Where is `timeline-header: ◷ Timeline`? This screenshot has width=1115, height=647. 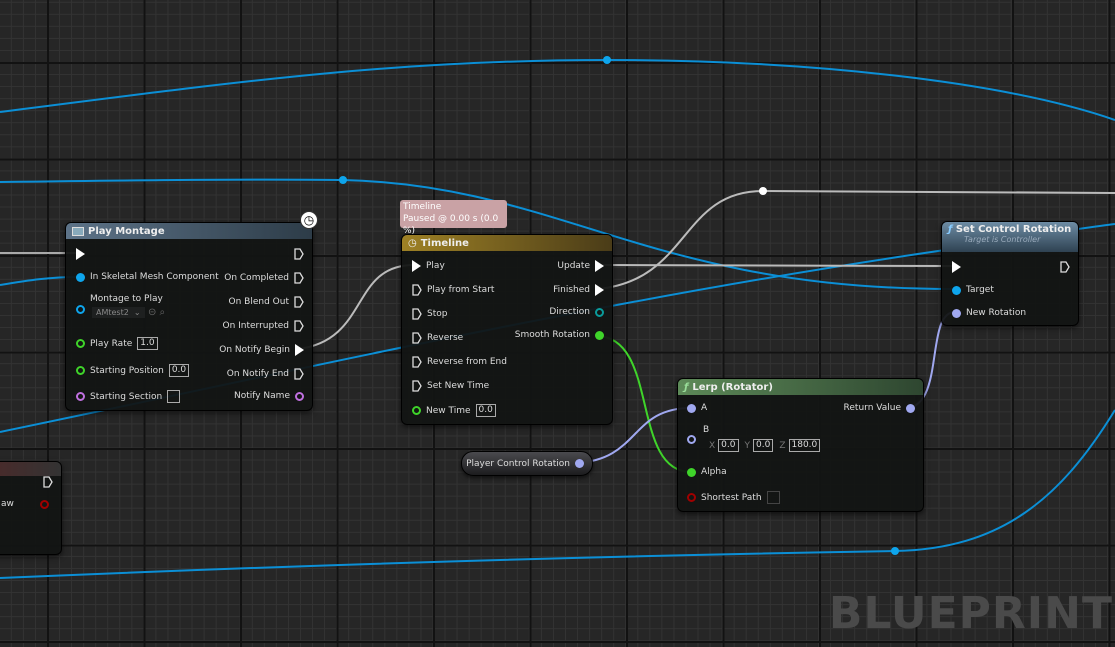
timeline-header: ◷ Timeline is located at coordinates (507, 243).